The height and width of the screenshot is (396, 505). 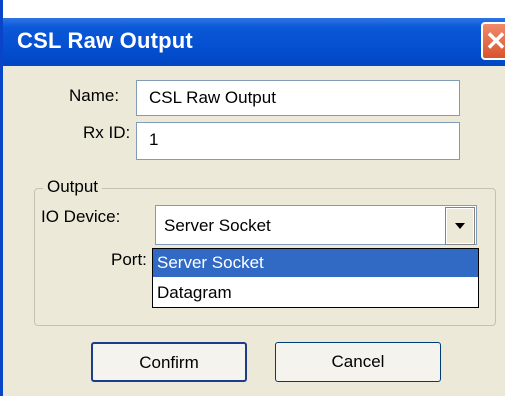 I want to click on confirm-button: Confirm, so click(x=169, y=362).